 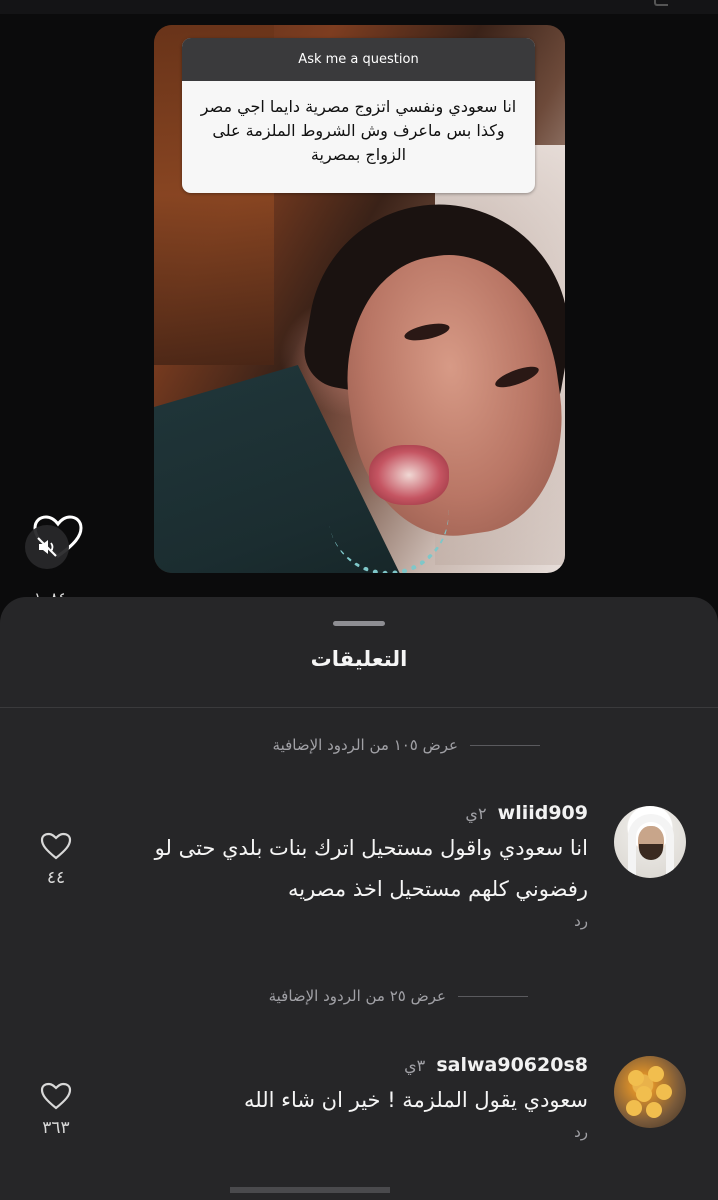 I want to click on comment-username: wliid909, so click(x=543, y=813).